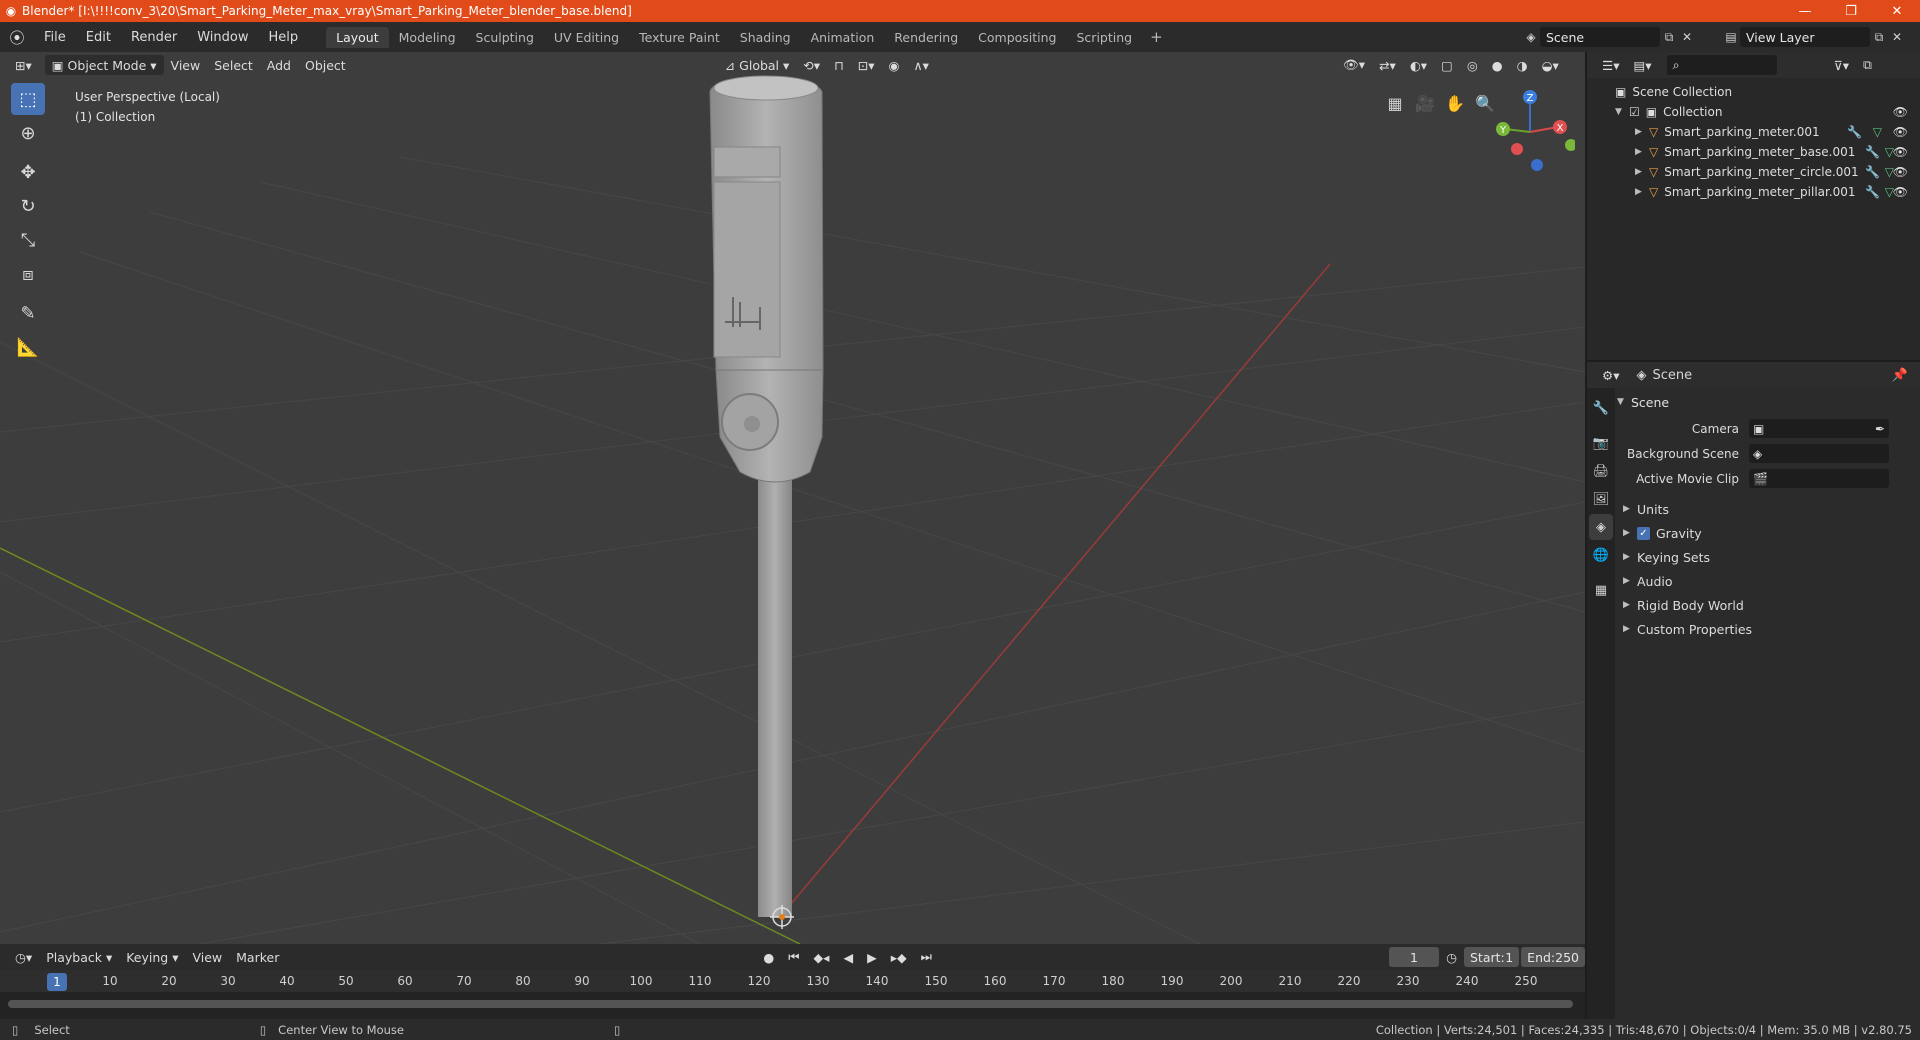 The width and height of the screenshot is (1920, 1040). I want to click on blender-menu-icon: ⦿, so click(17, 37).